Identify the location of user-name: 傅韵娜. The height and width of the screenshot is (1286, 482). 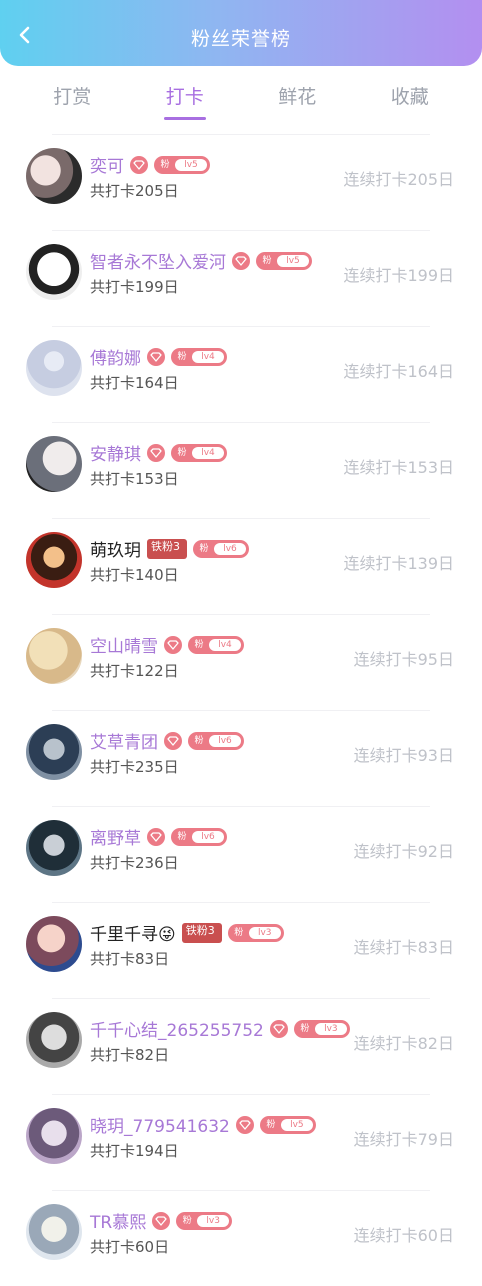
(115, 359).